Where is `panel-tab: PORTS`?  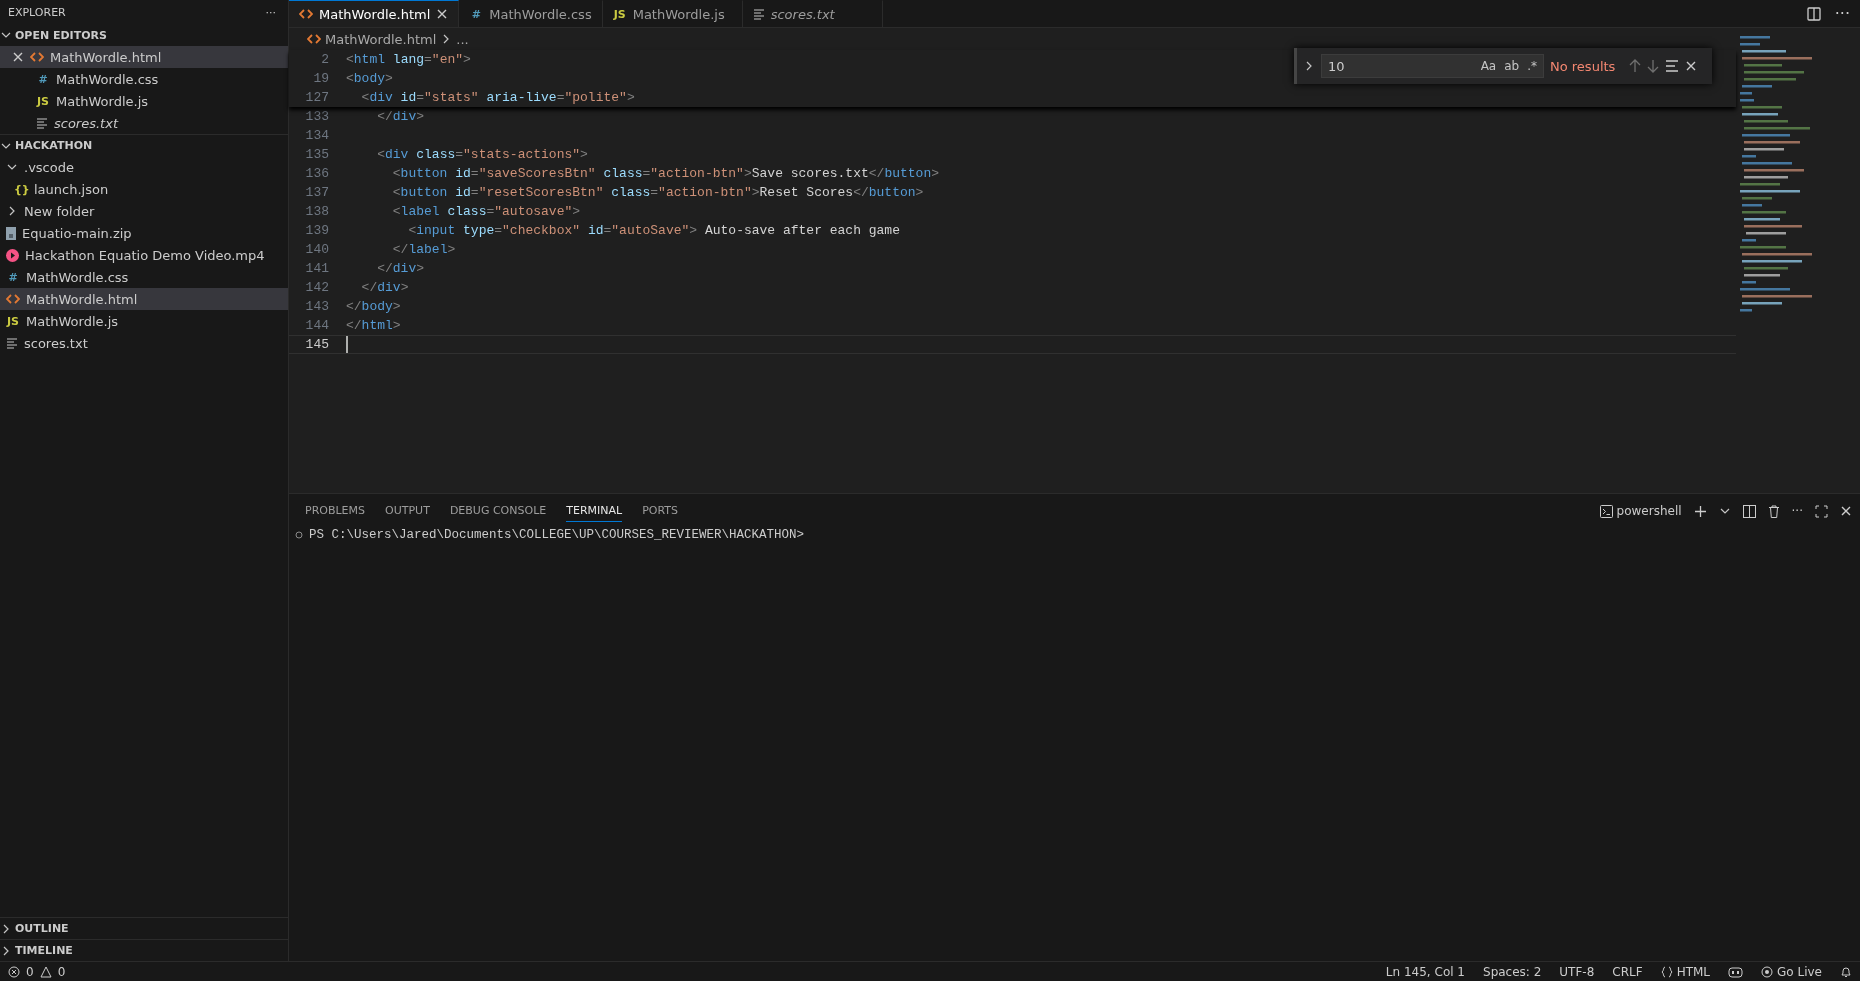
panel-tab: PORTS is located at coordinates (660, 511).